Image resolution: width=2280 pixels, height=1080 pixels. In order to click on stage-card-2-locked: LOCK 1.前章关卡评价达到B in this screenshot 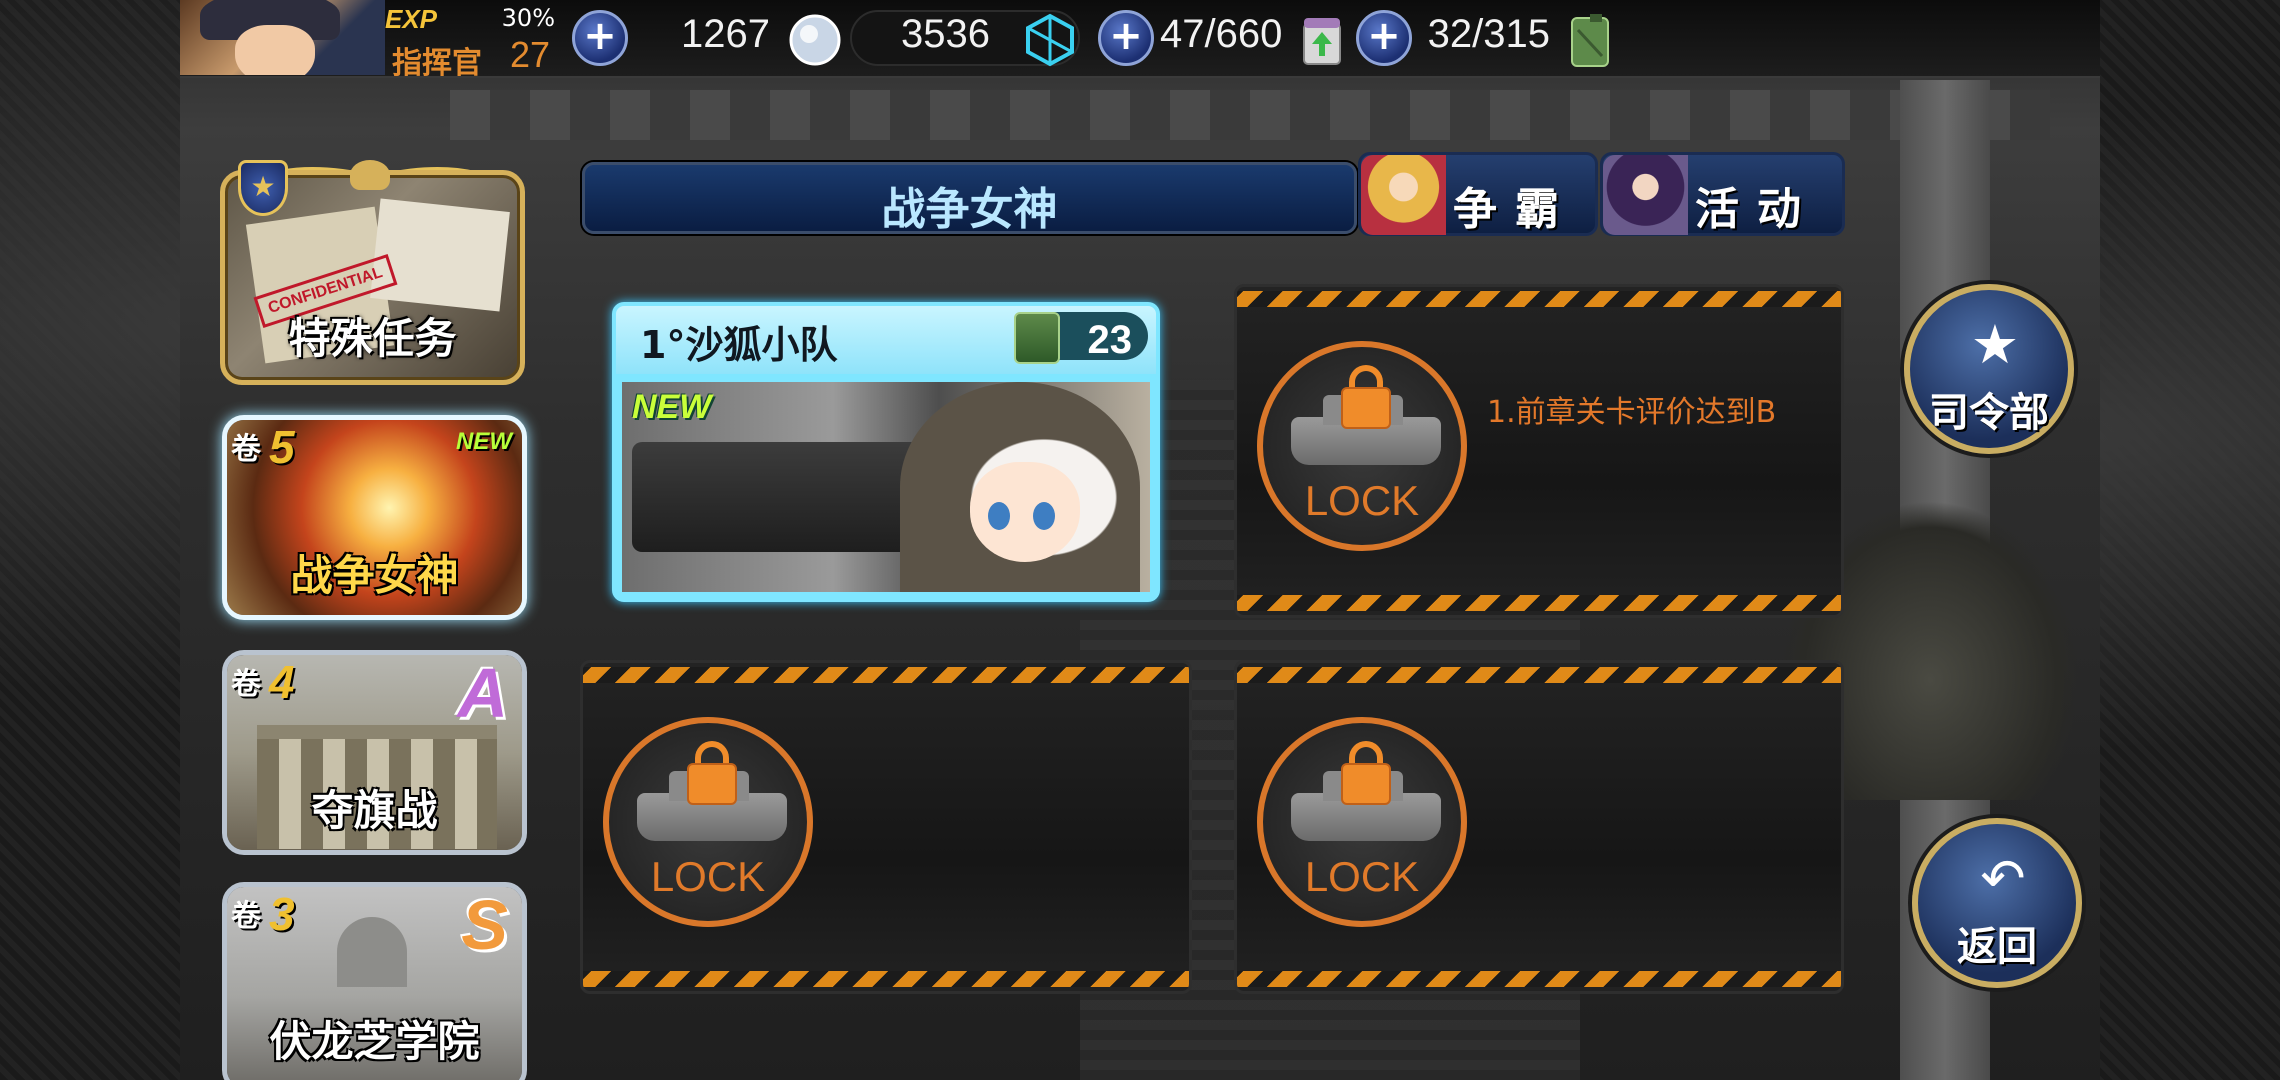, I will do `click(1539, 451)`.